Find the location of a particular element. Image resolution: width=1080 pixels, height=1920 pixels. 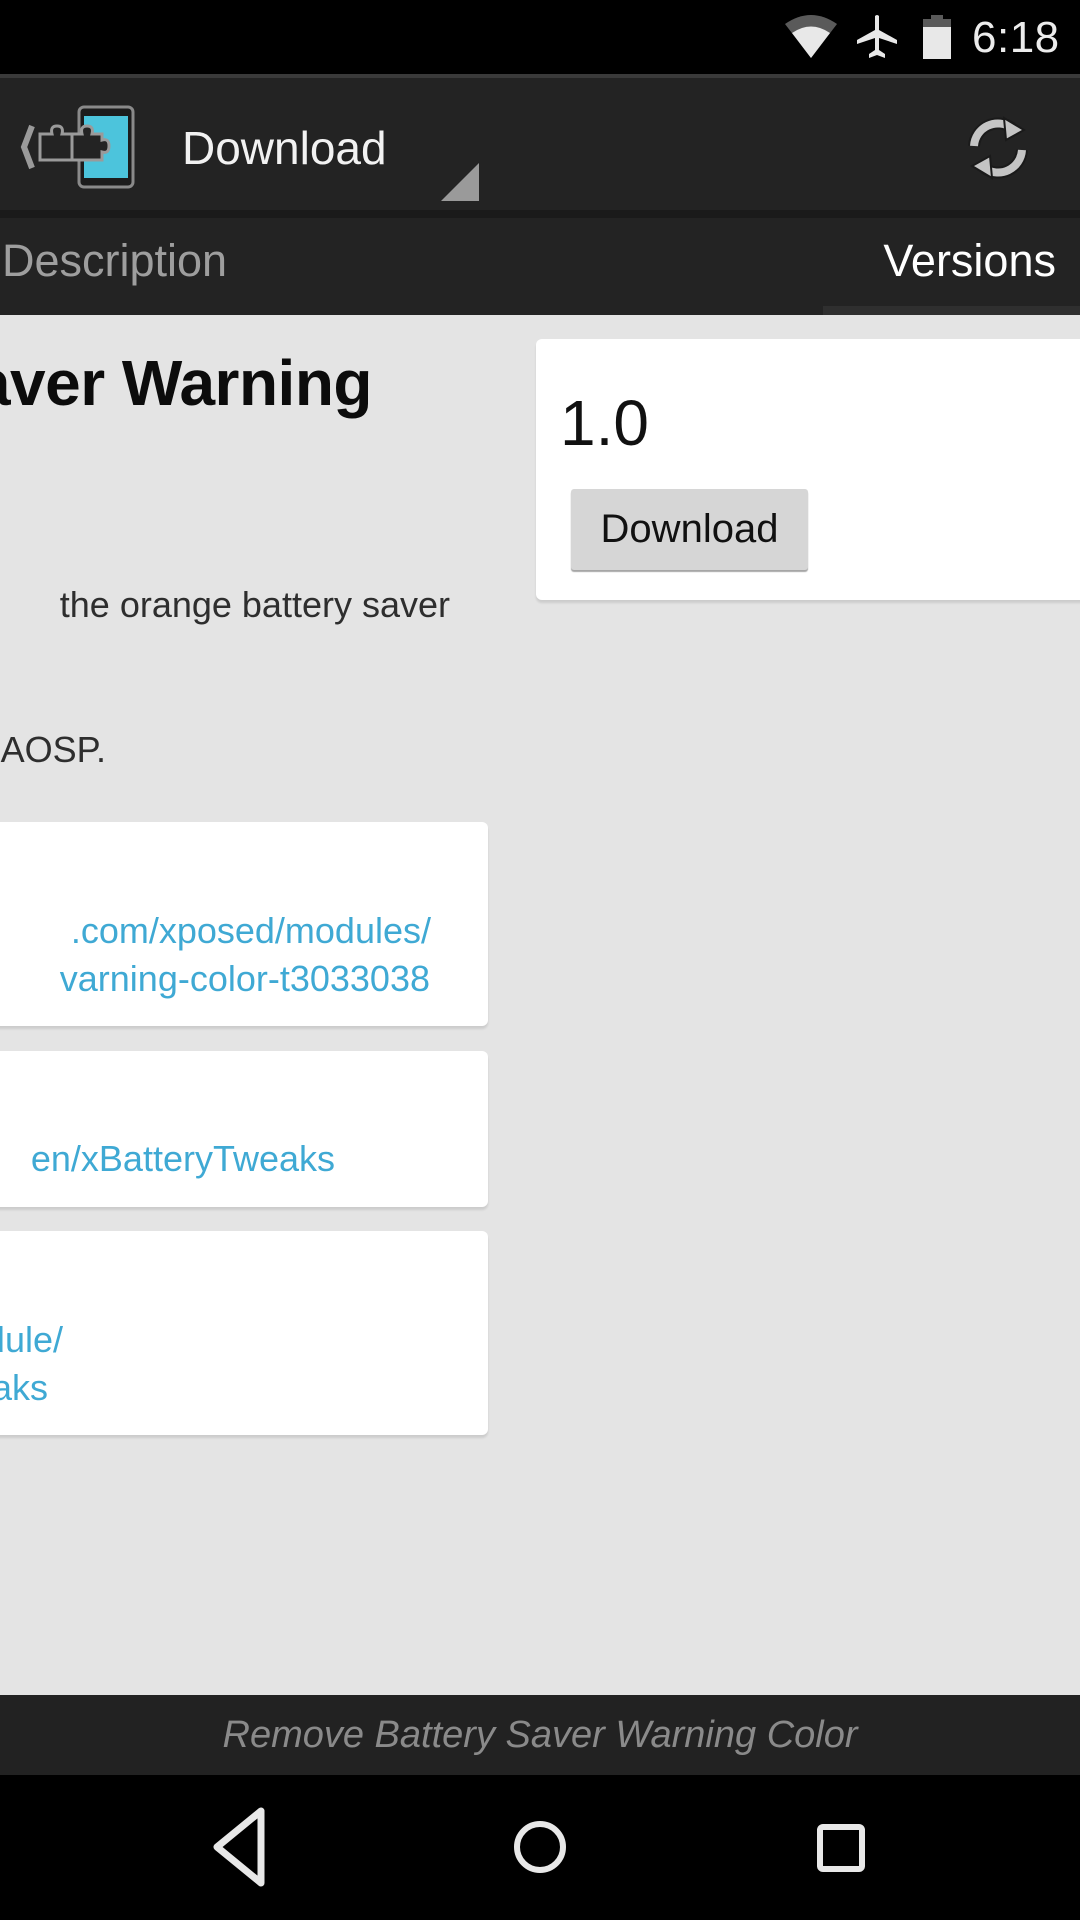

battery-icon is located at coordinates (937, 37).